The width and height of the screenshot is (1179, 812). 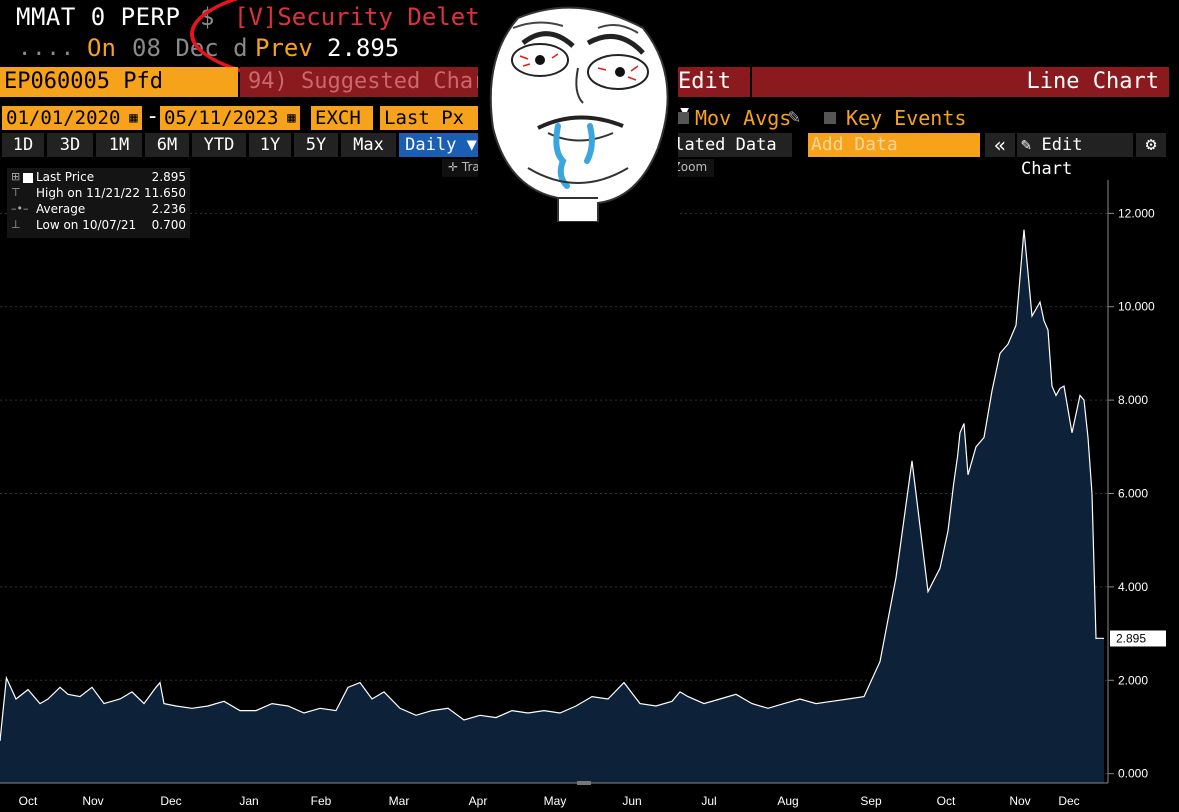 What do you see at coordinates (441, 145) in the screenshot?
I see `frequency-select: Daily ▼` at bounding box center [441, 145].